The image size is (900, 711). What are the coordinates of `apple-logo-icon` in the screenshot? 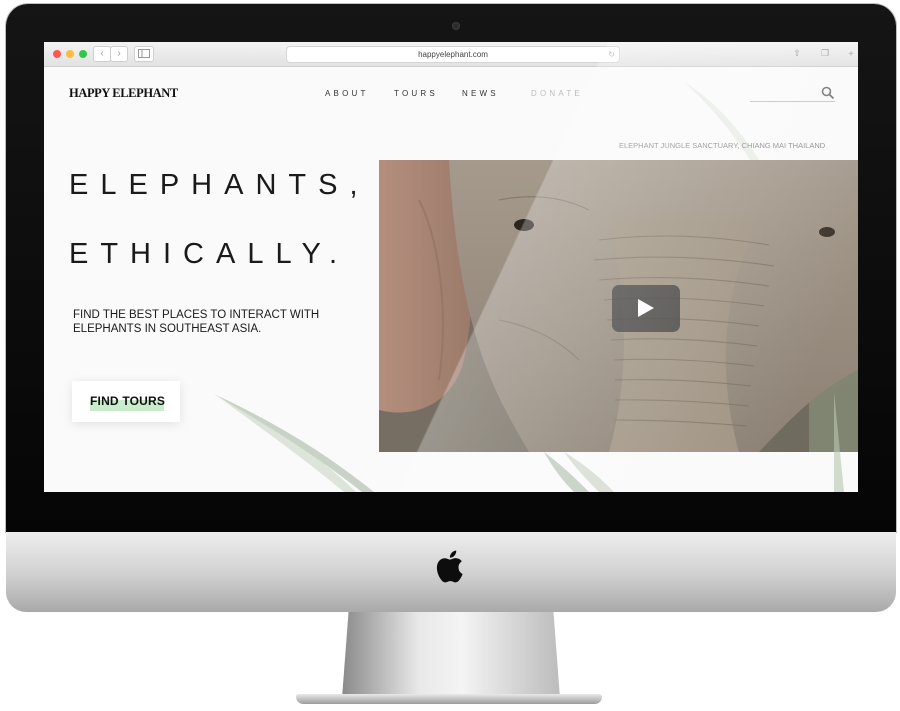 It's located at (449, 566).